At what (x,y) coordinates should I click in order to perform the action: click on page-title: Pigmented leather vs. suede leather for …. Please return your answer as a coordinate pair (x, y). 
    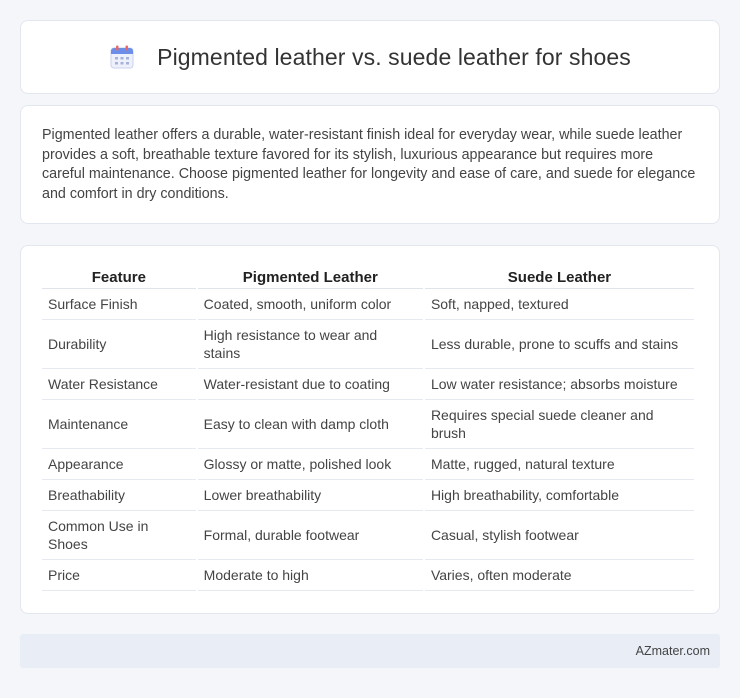
    Looking at the image, I should click on (394, 56).